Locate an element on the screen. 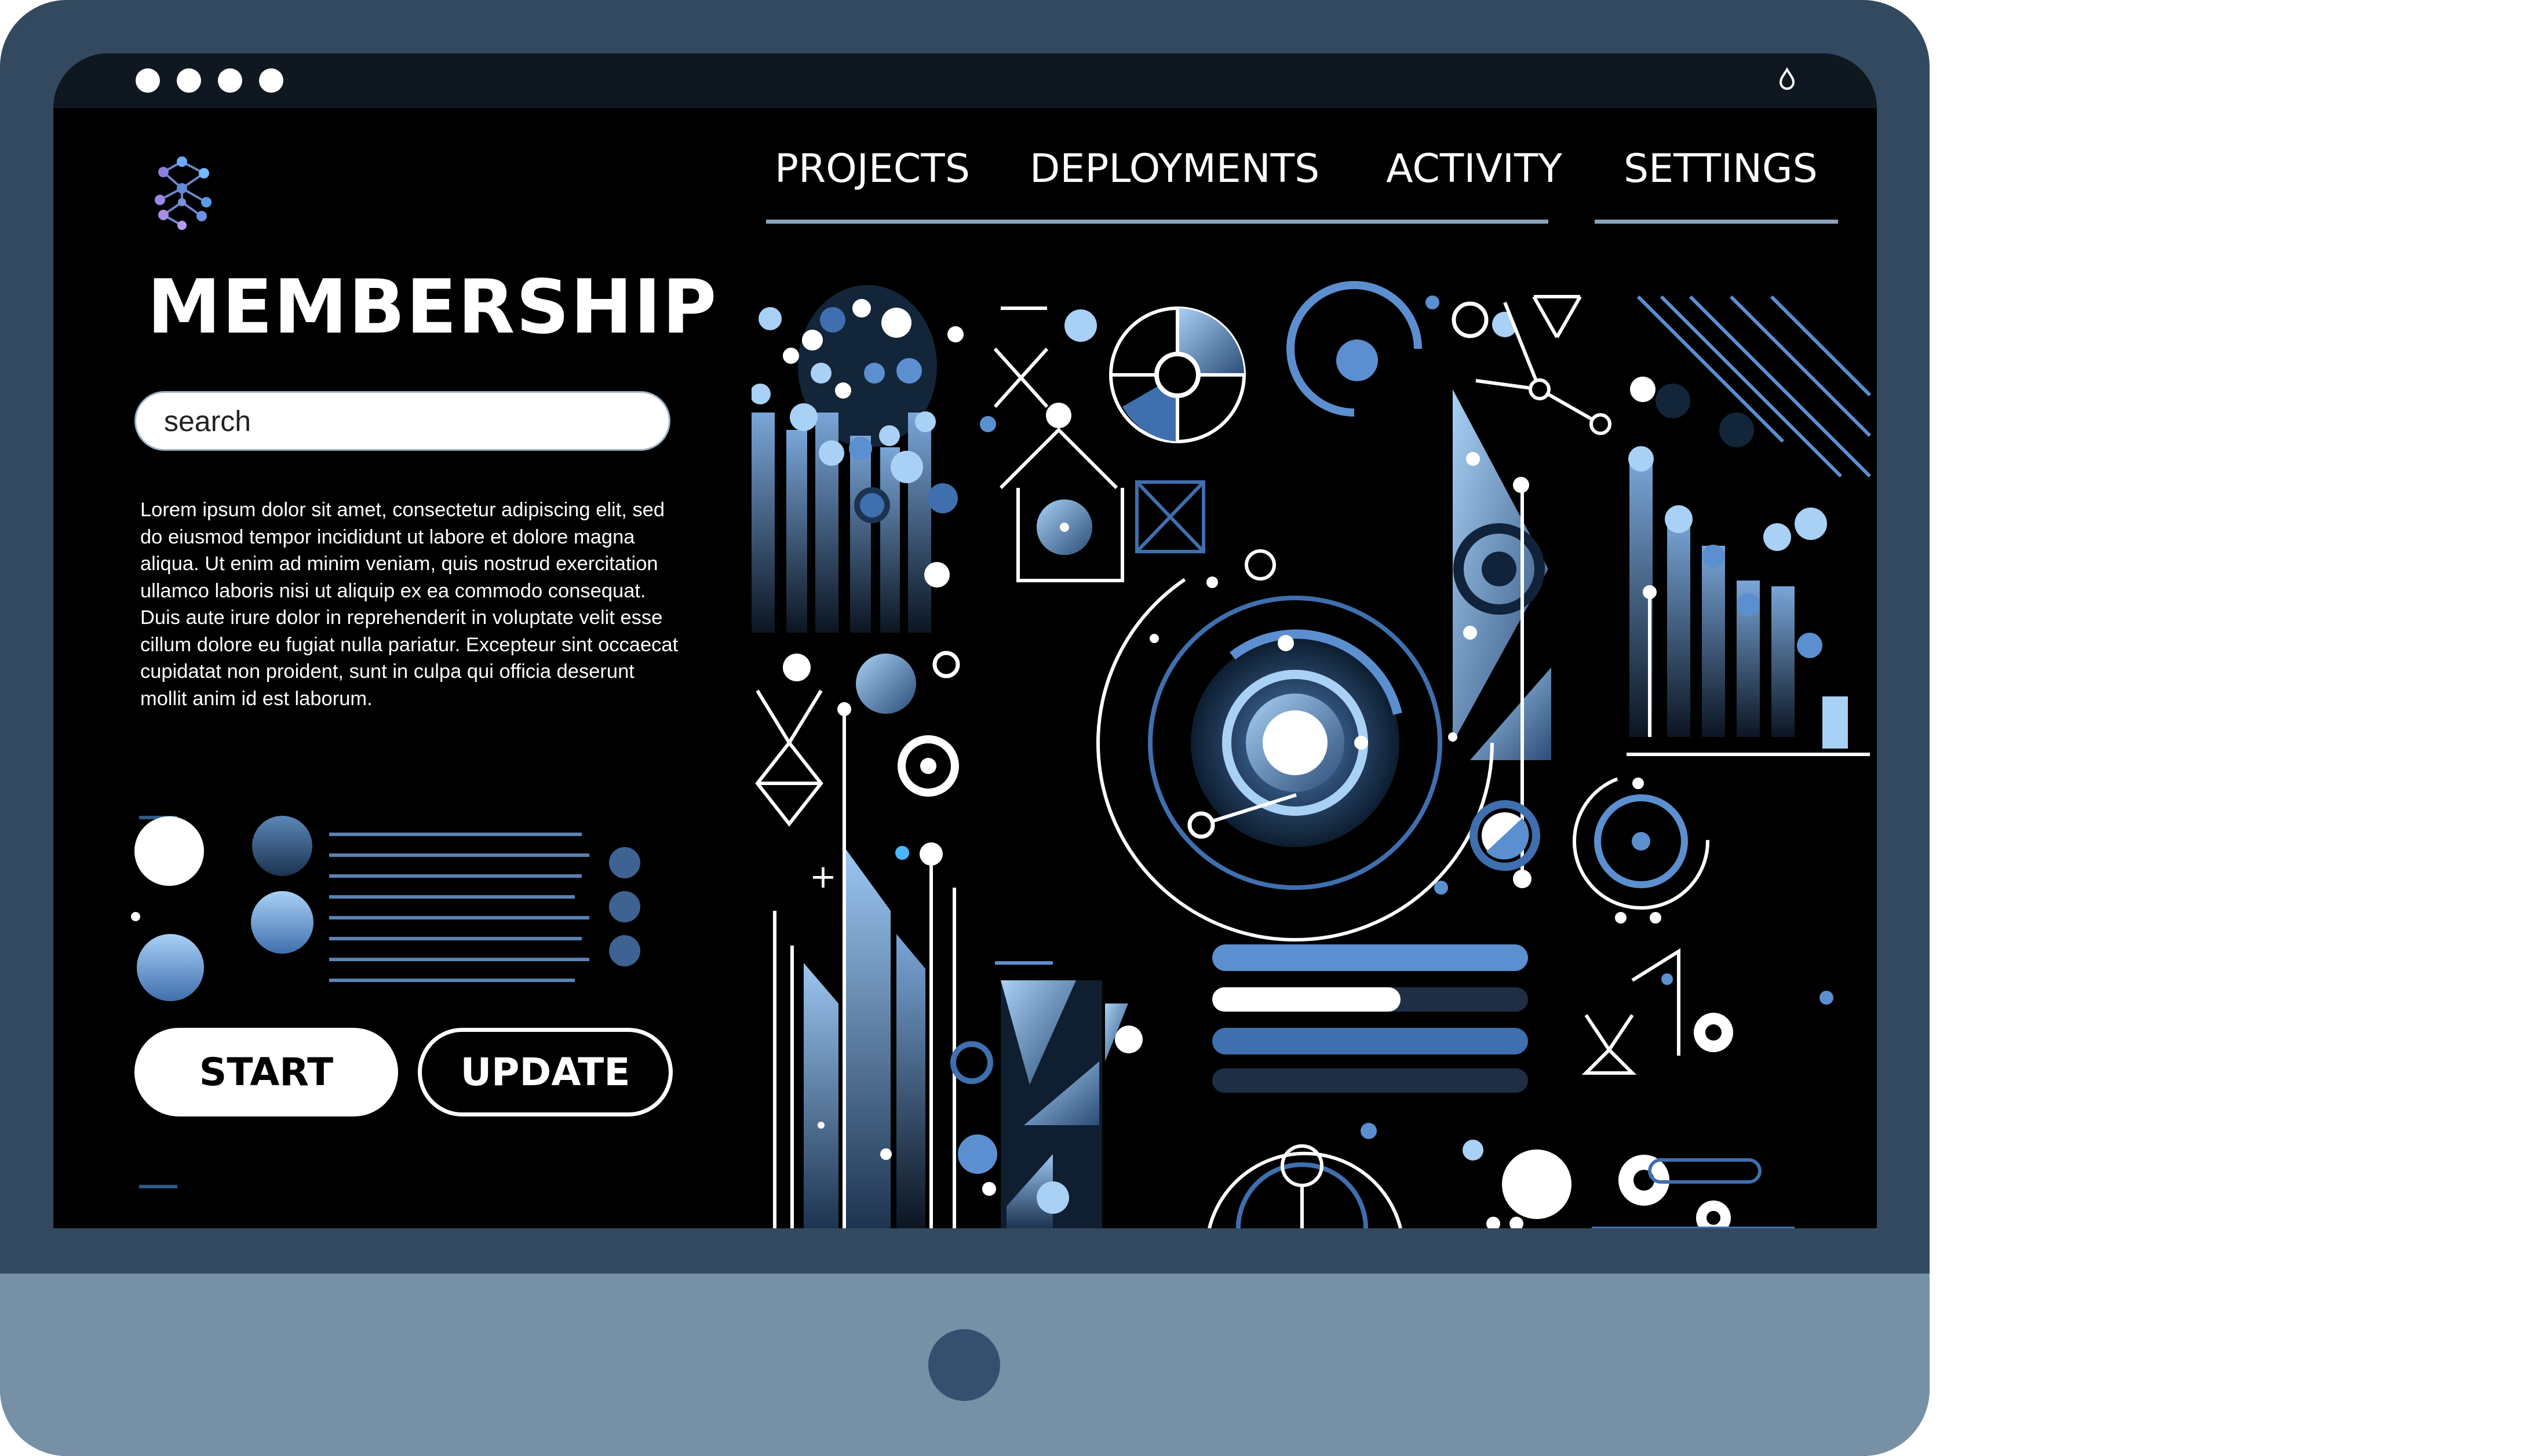  camera-icon is located at coordinates (964, 1365).